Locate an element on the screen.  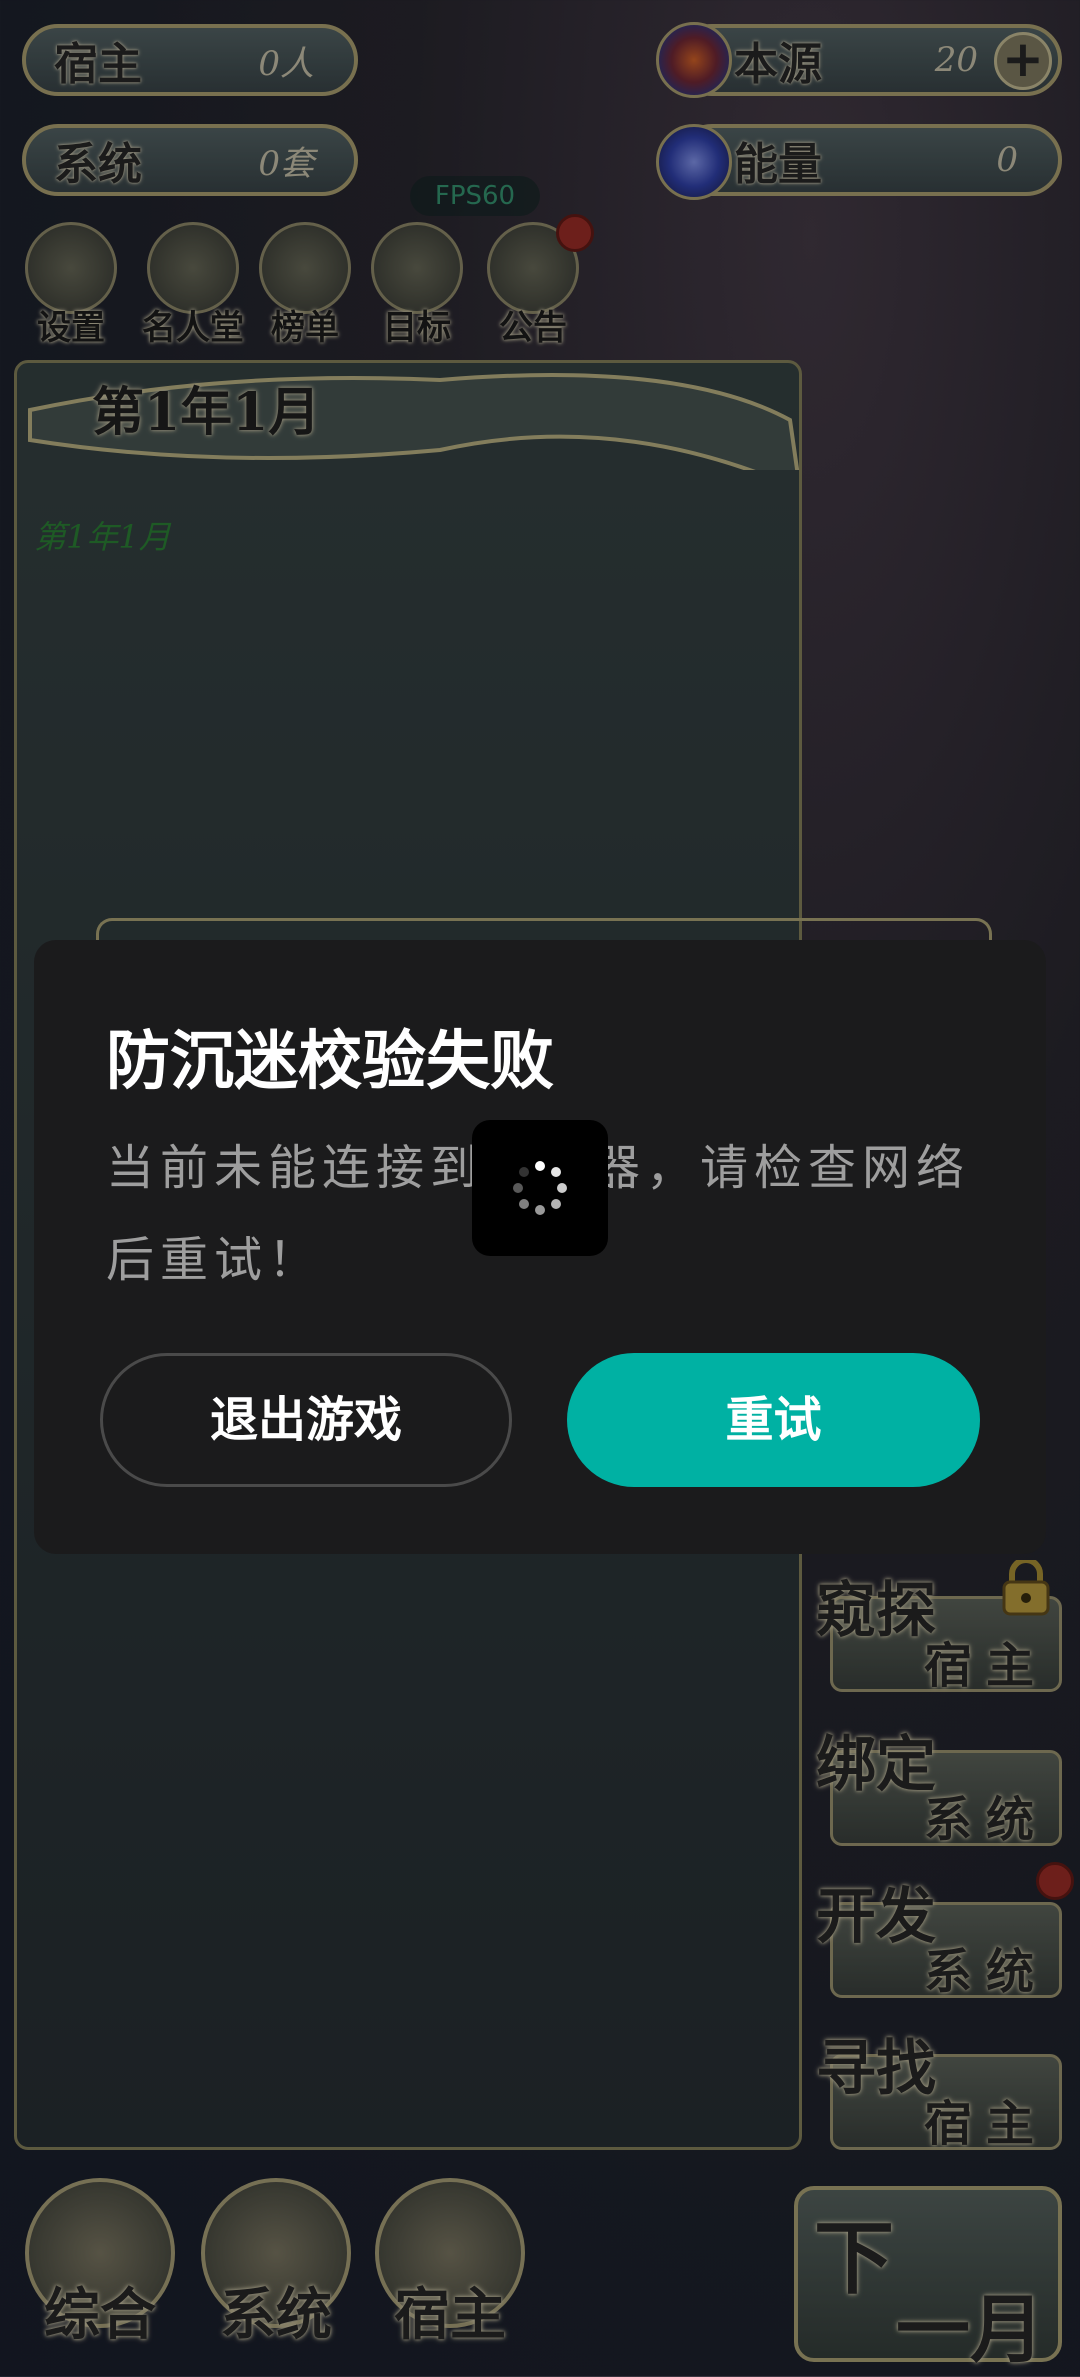
dialog-title: 防沉迷校验失败 is located at coordinates (330, 1061).